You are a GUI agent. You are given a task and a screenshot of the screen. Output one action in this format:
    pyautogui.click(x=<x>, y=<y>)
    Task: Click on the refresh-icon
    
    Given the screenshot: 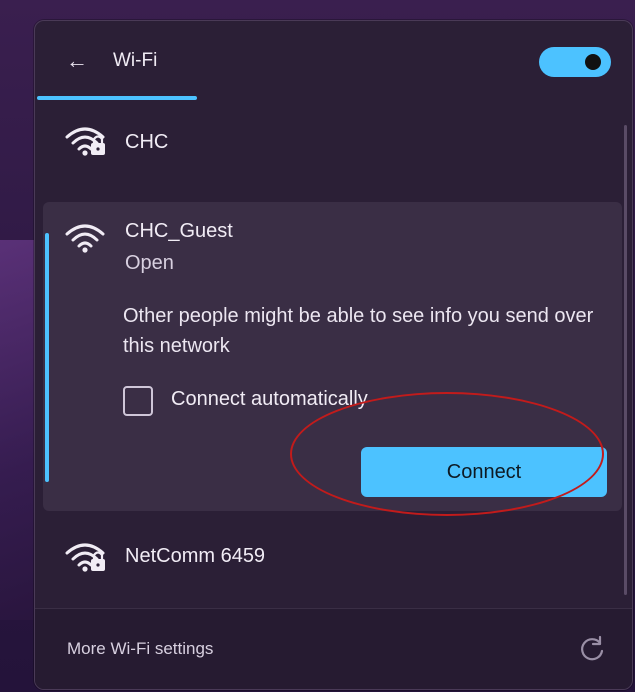 What is the action you would take?
    pyautogui.click(x=592, y=649)
    